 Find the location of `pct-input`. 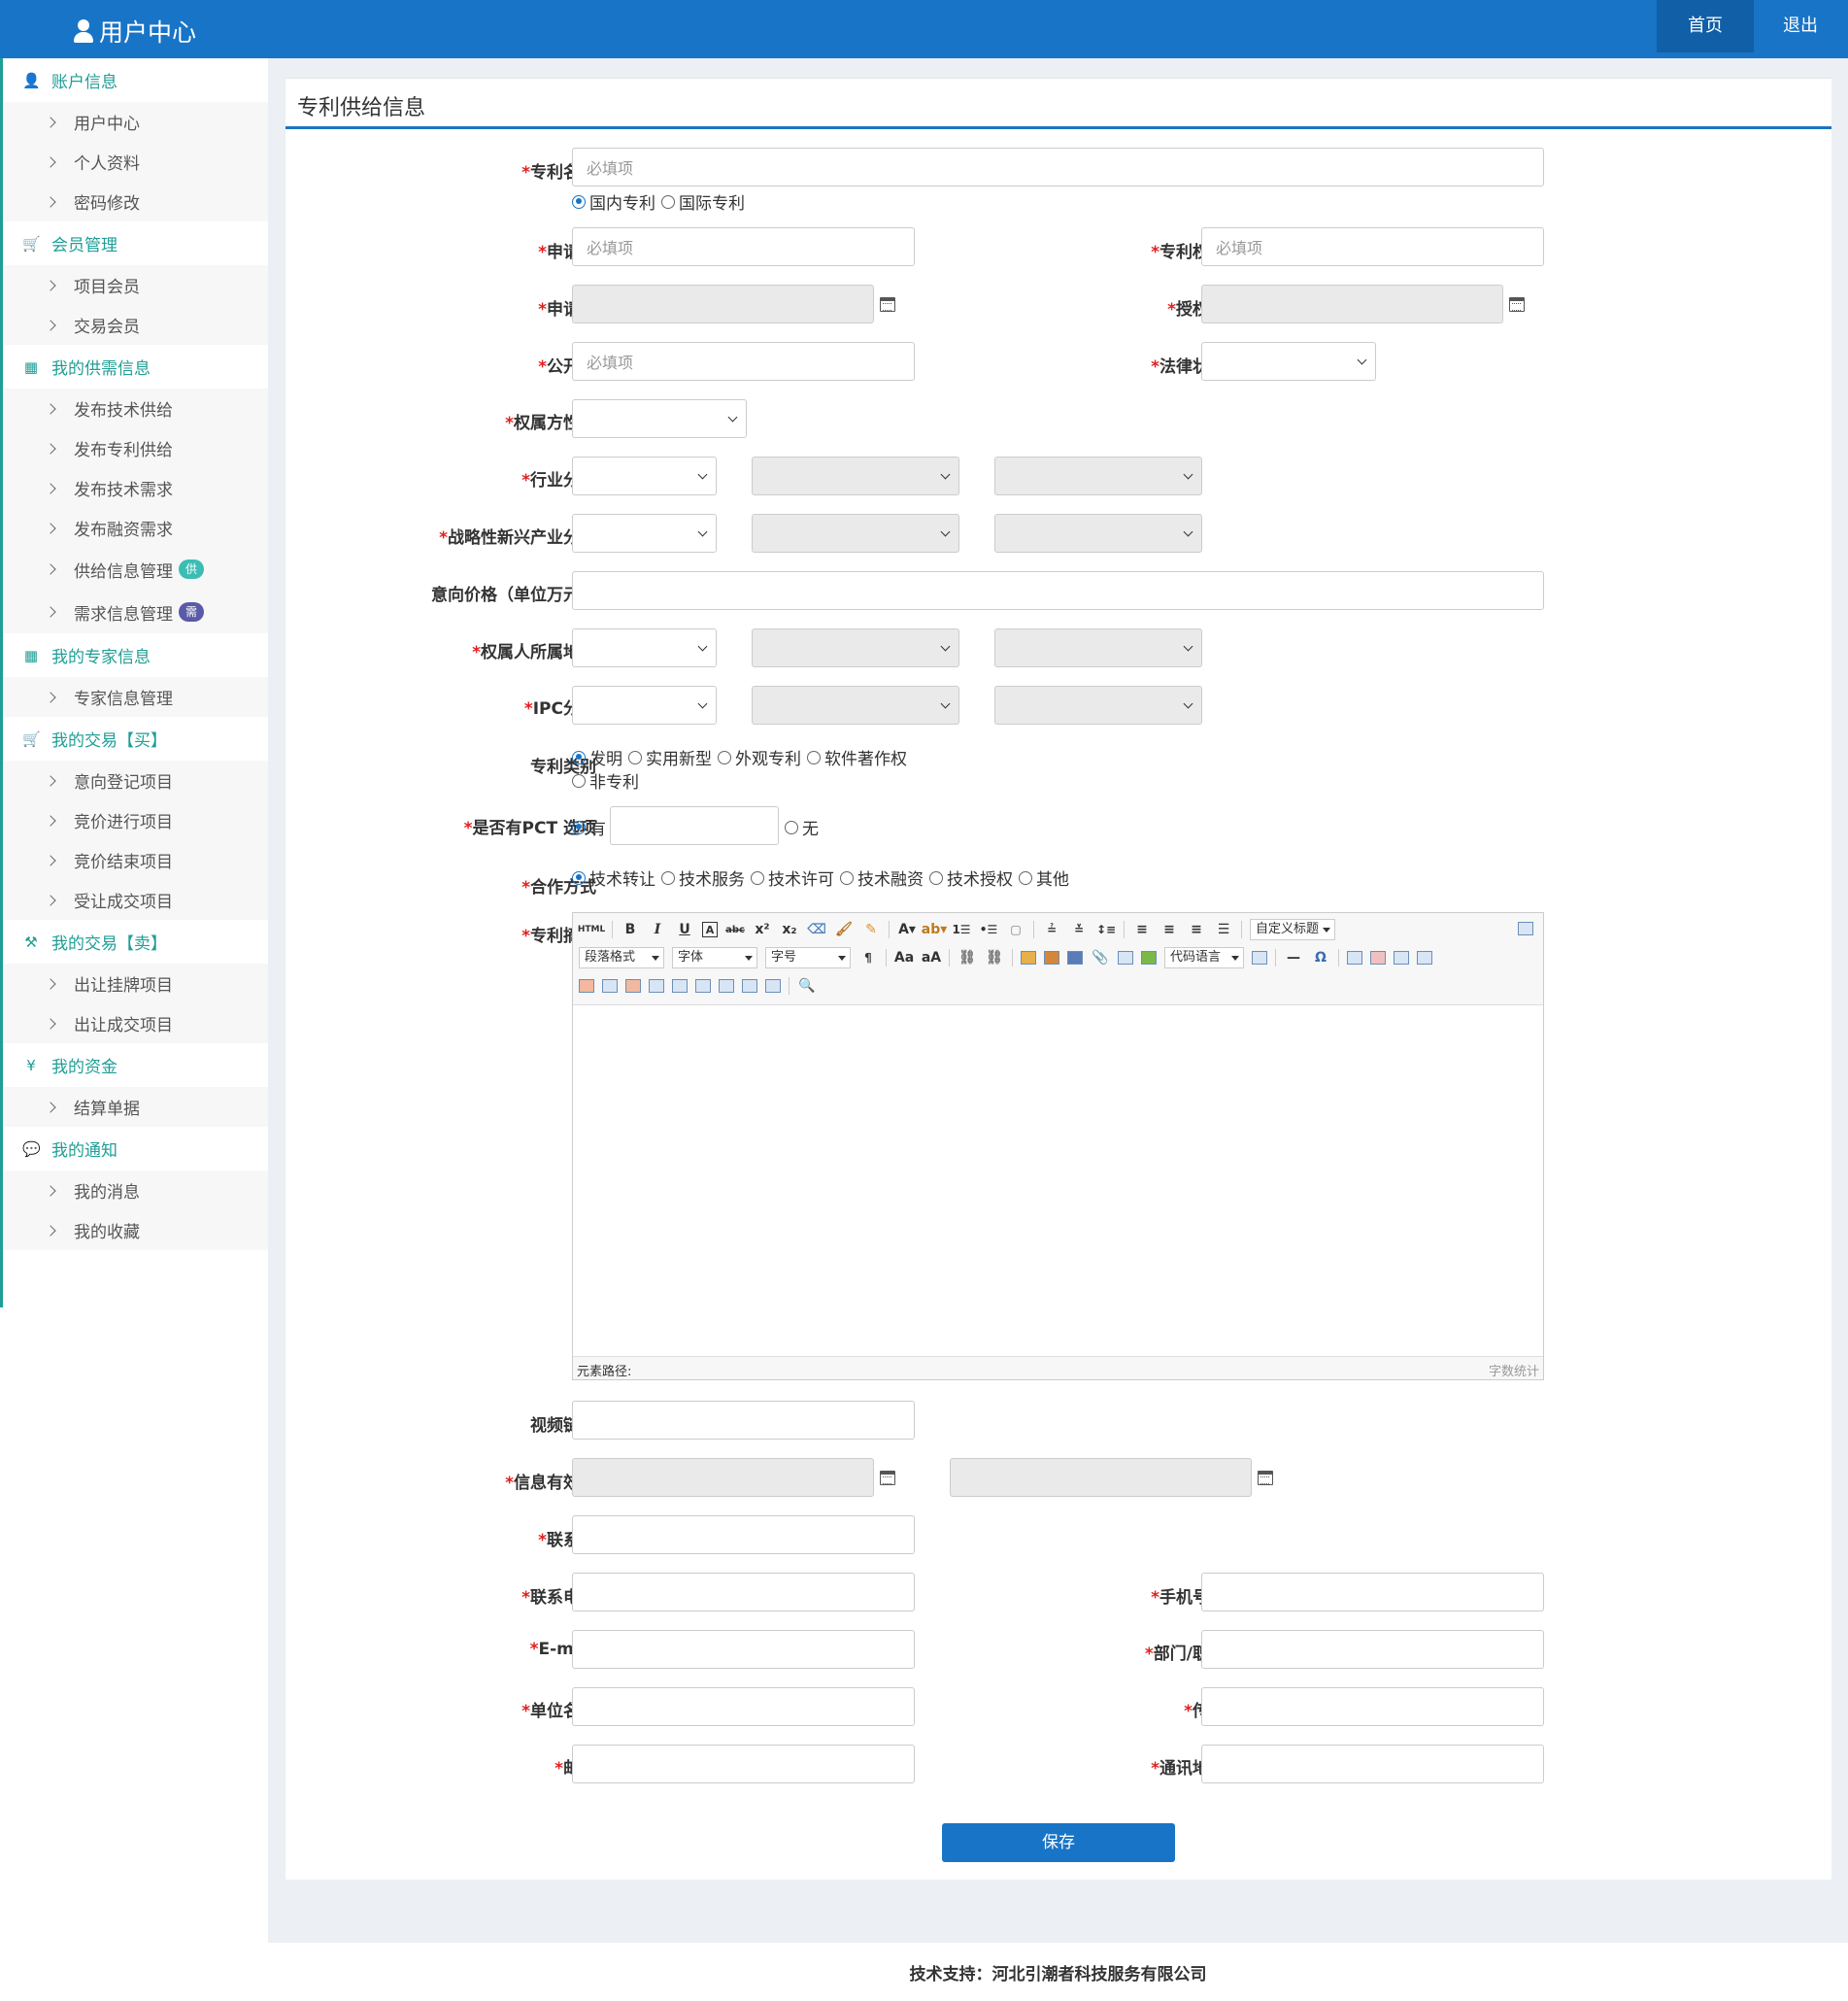

pct-input is located at coordinates (694, 825).